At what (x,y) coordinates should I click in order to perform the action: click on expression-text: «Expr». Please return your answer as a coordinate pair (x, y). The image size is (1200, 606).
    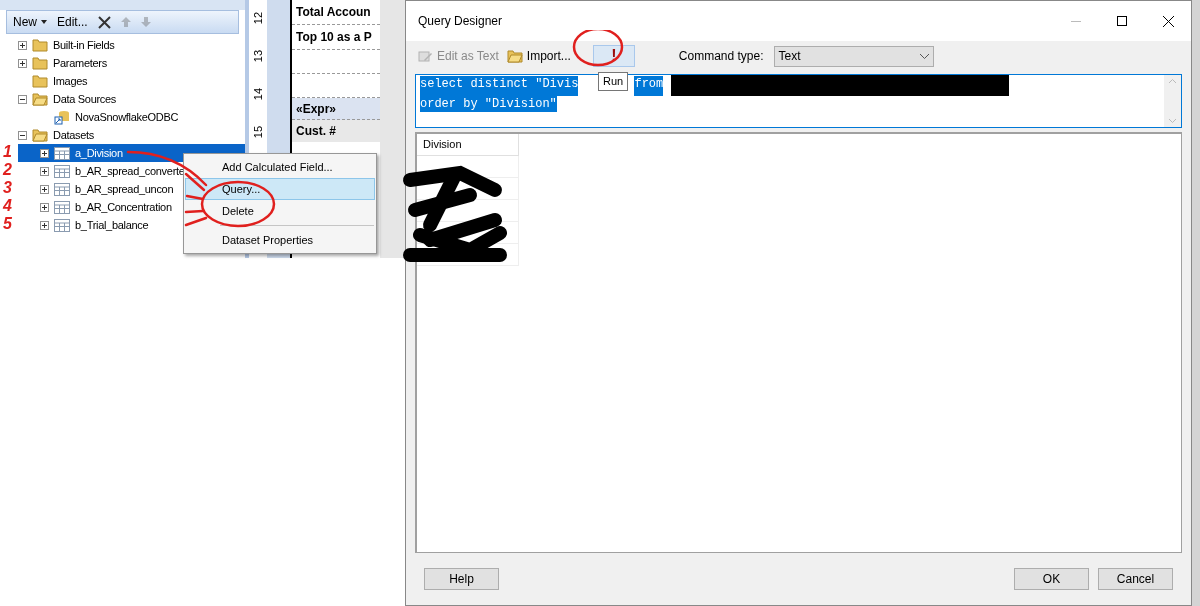
    Looking at the image, I should click on (316, 109).